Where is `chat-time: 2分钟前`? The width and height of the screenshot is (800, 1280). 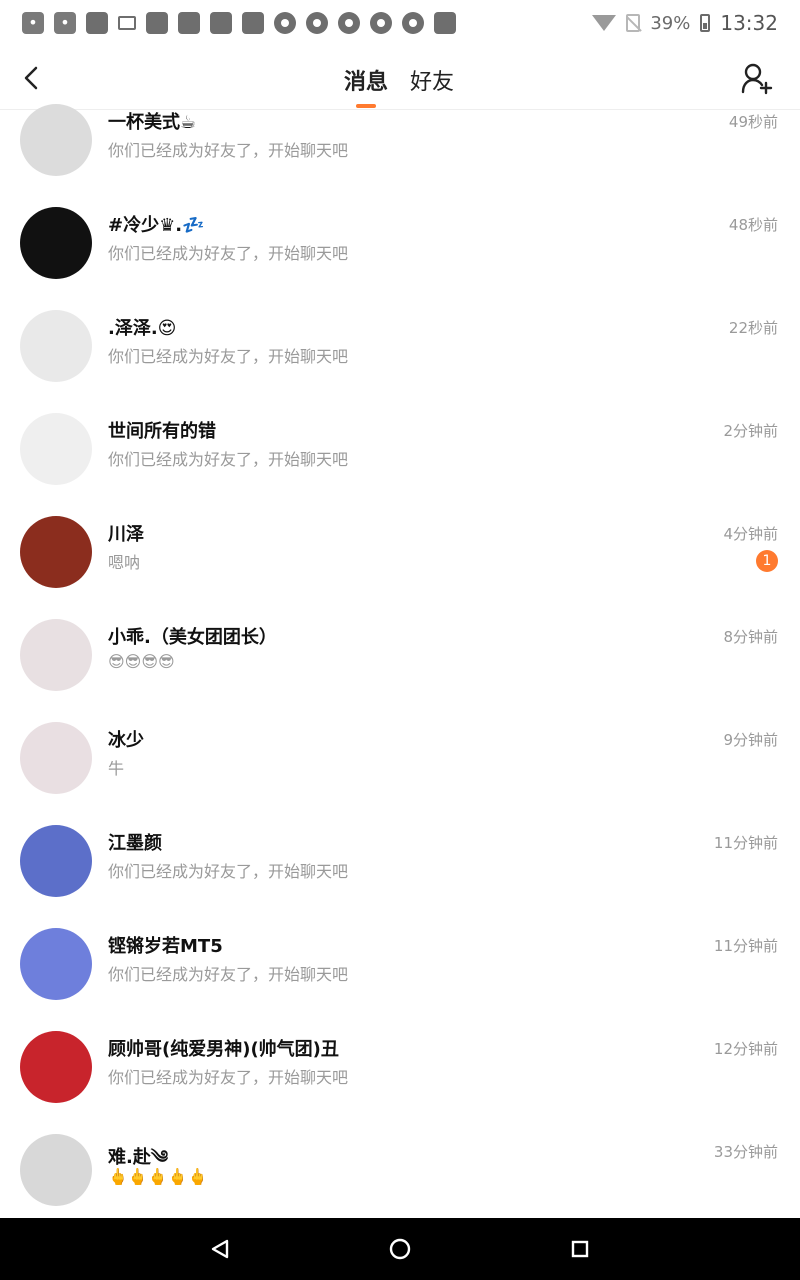 chat-time: 2分钟前 is located at coordinates (750, 431).